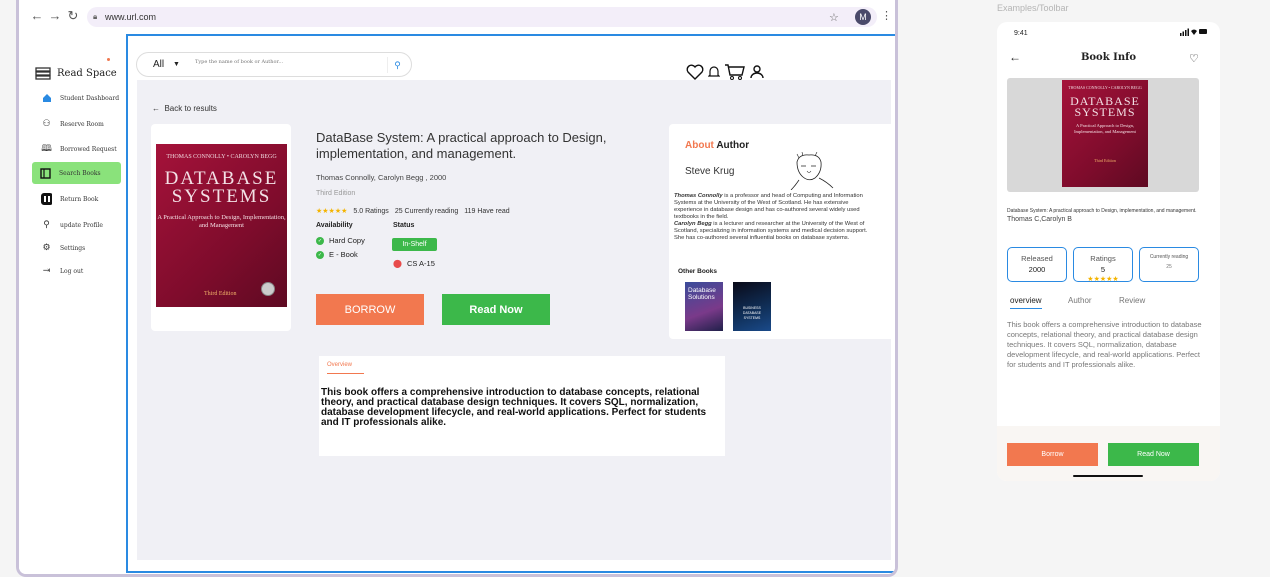  What do you see at coordinates (82, 124) in the screenshot?
I see `sidebar-item-label: Reserve Room` at bounding box center [82, 124].